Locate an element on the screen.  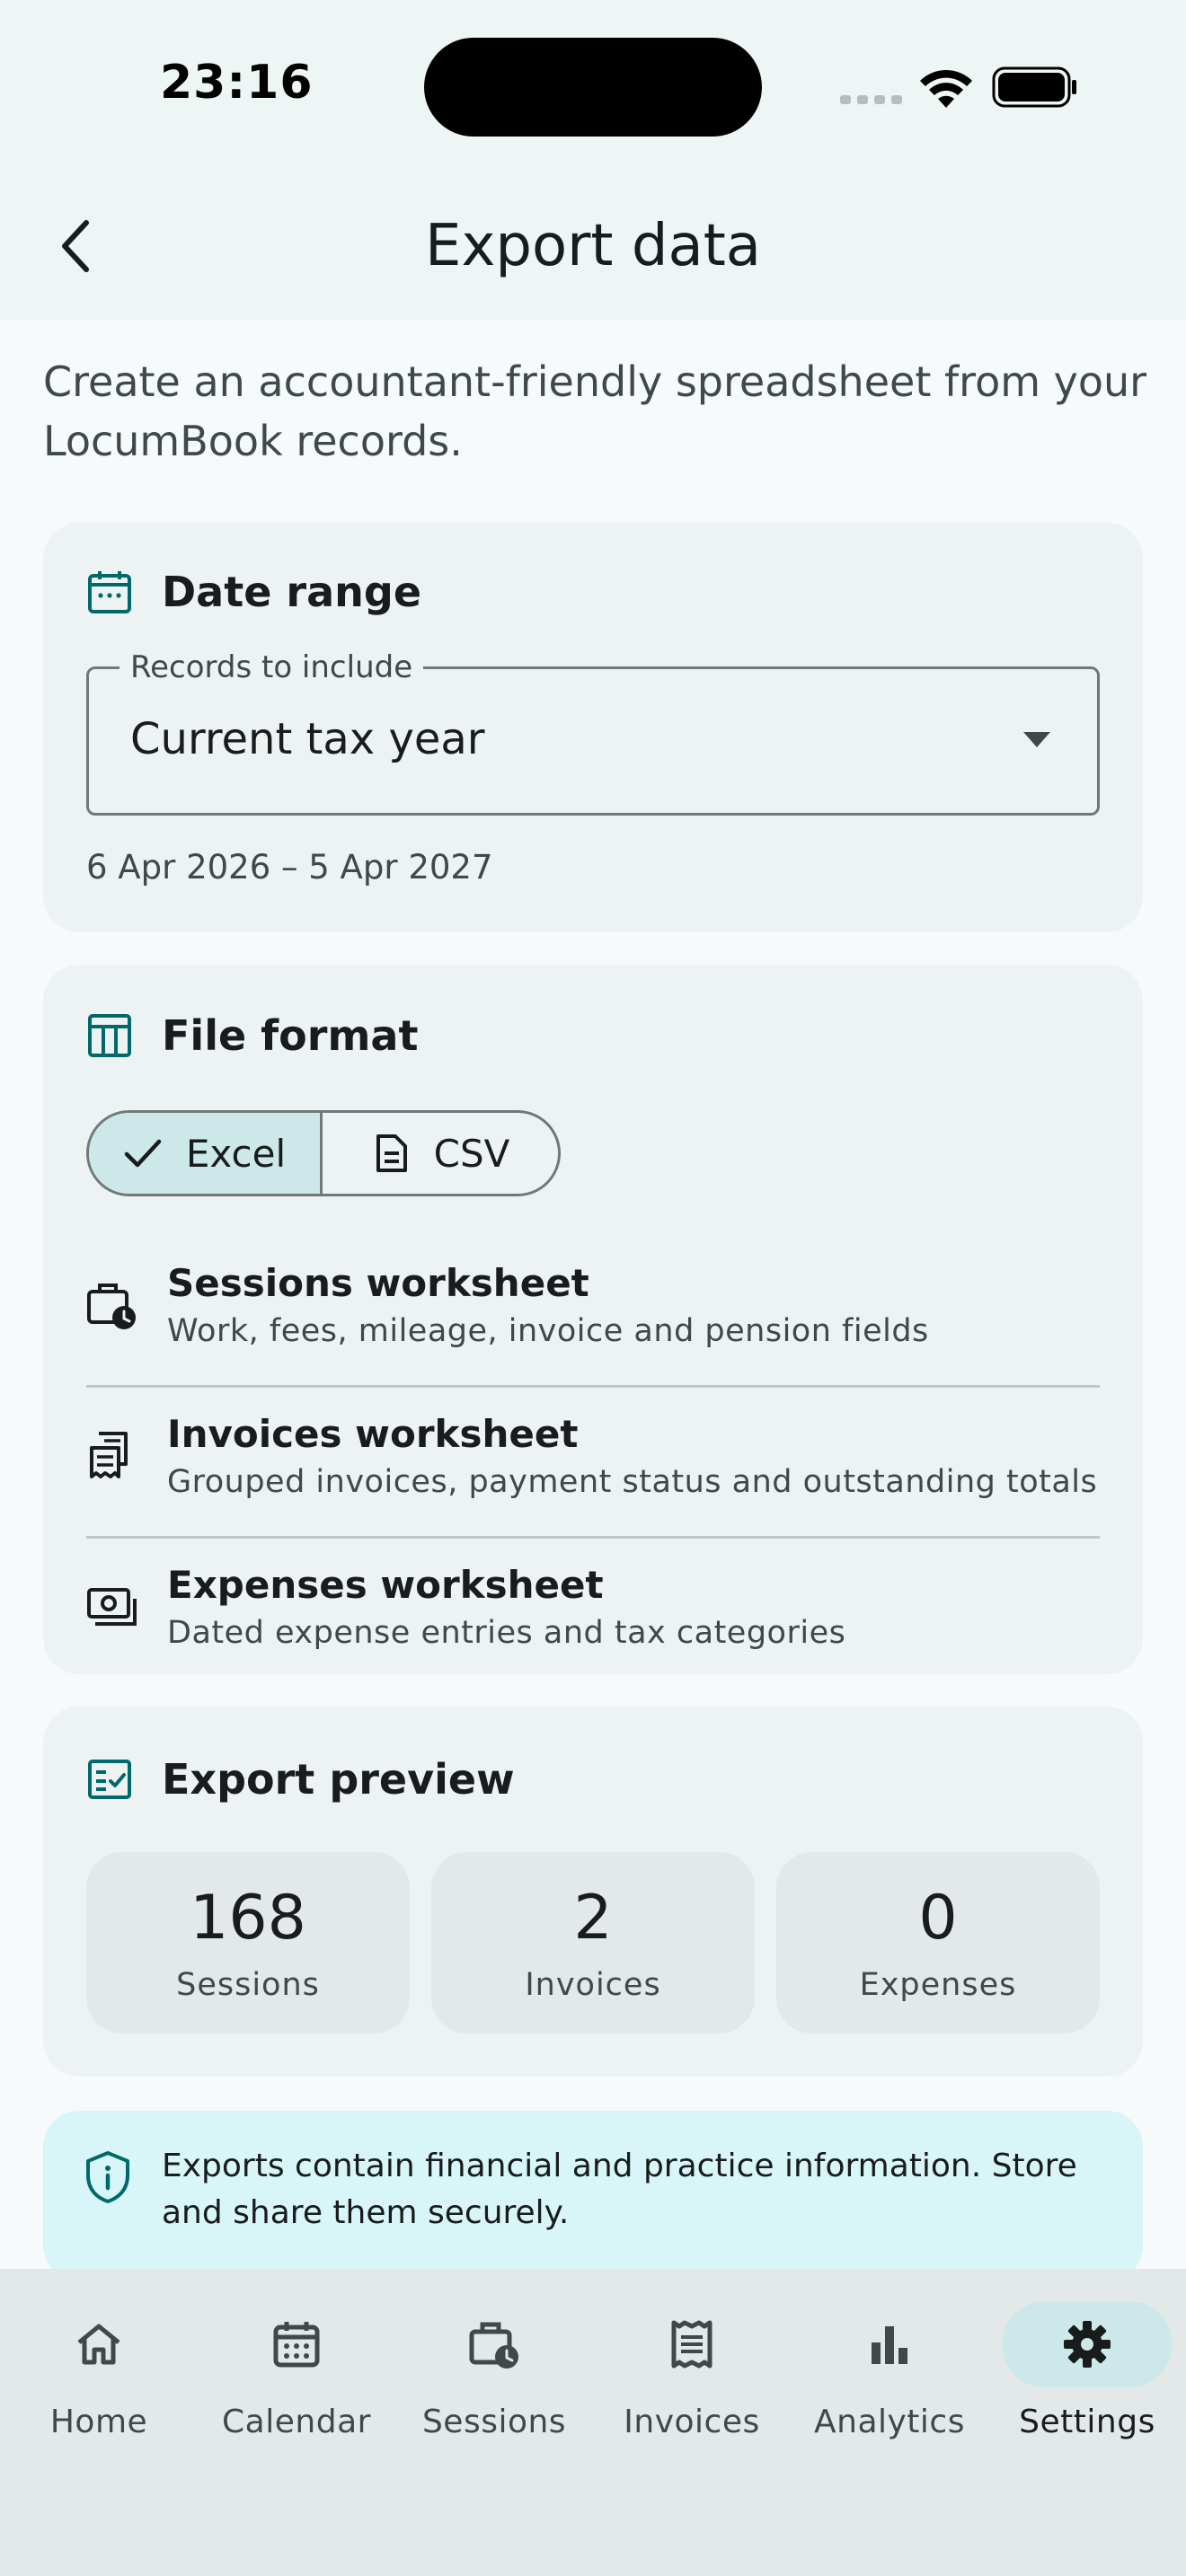
expenses-count-tile: 0 Expenses is located at coordinates (938, 1943).